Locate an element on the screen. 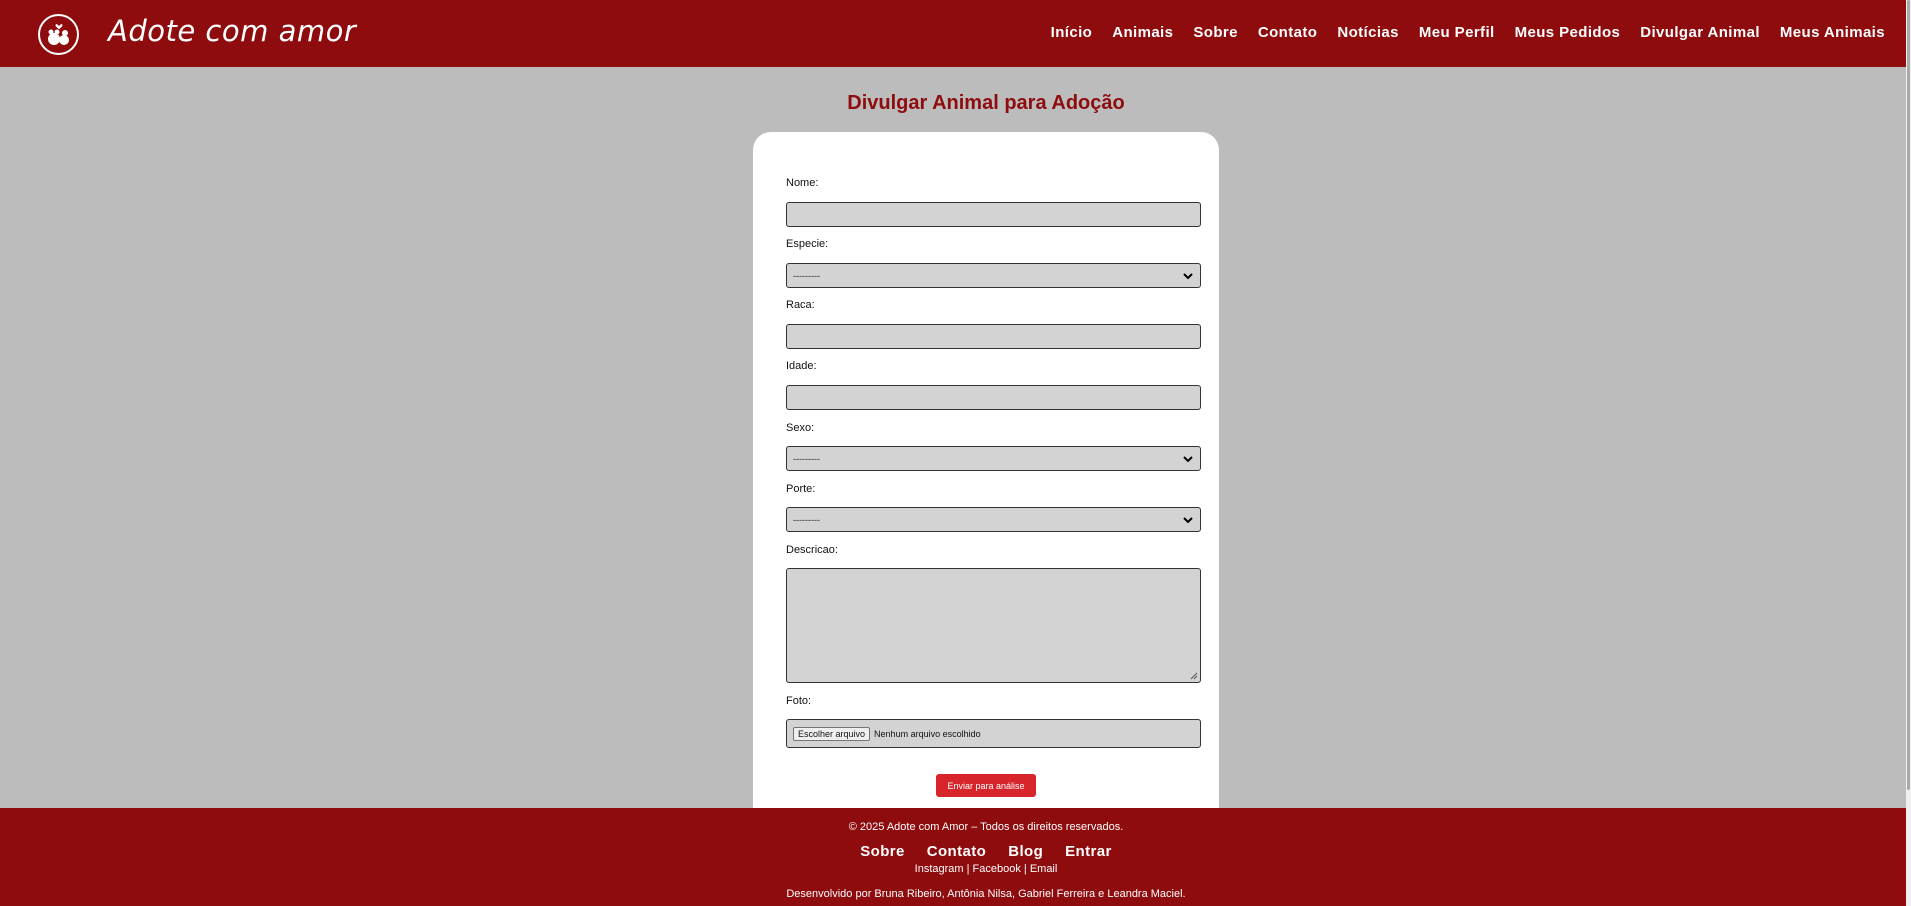  scrollbar-thumb is located at coordinates (1908, 395).